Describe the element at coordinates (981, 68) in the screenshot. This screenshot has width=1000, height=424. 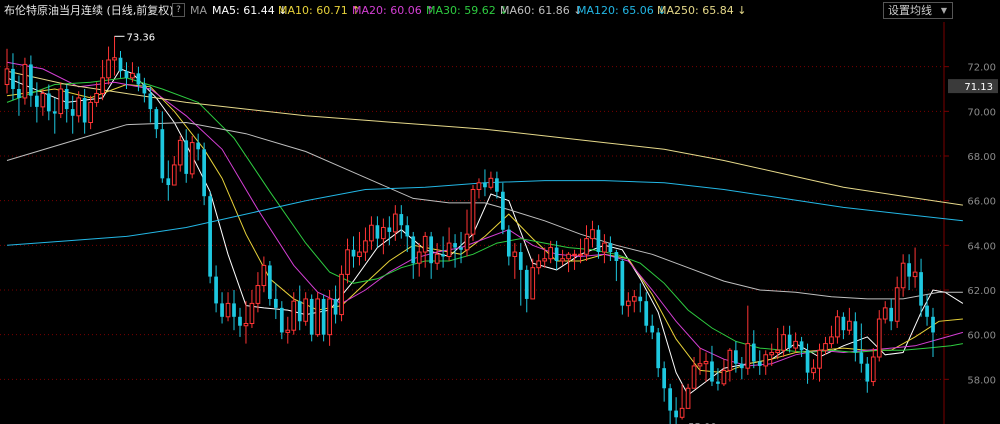
I see `y-tick-label: 72.00` at that location.